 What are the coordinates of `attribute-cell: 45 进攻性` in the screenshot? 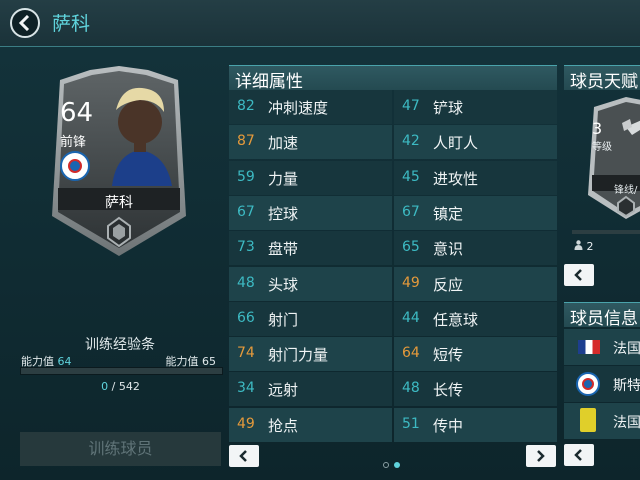 It's located at (475, 177).